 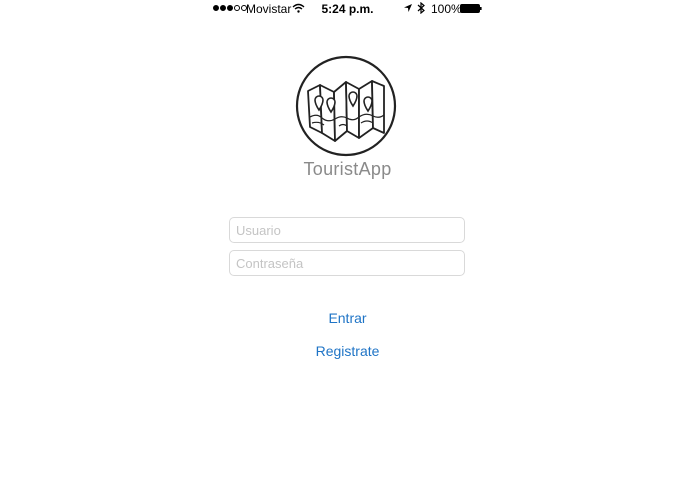 What do you see at coordinates (471, 8) in the screenshot?
I see `battery-icon` at bounding box center [471, 8].